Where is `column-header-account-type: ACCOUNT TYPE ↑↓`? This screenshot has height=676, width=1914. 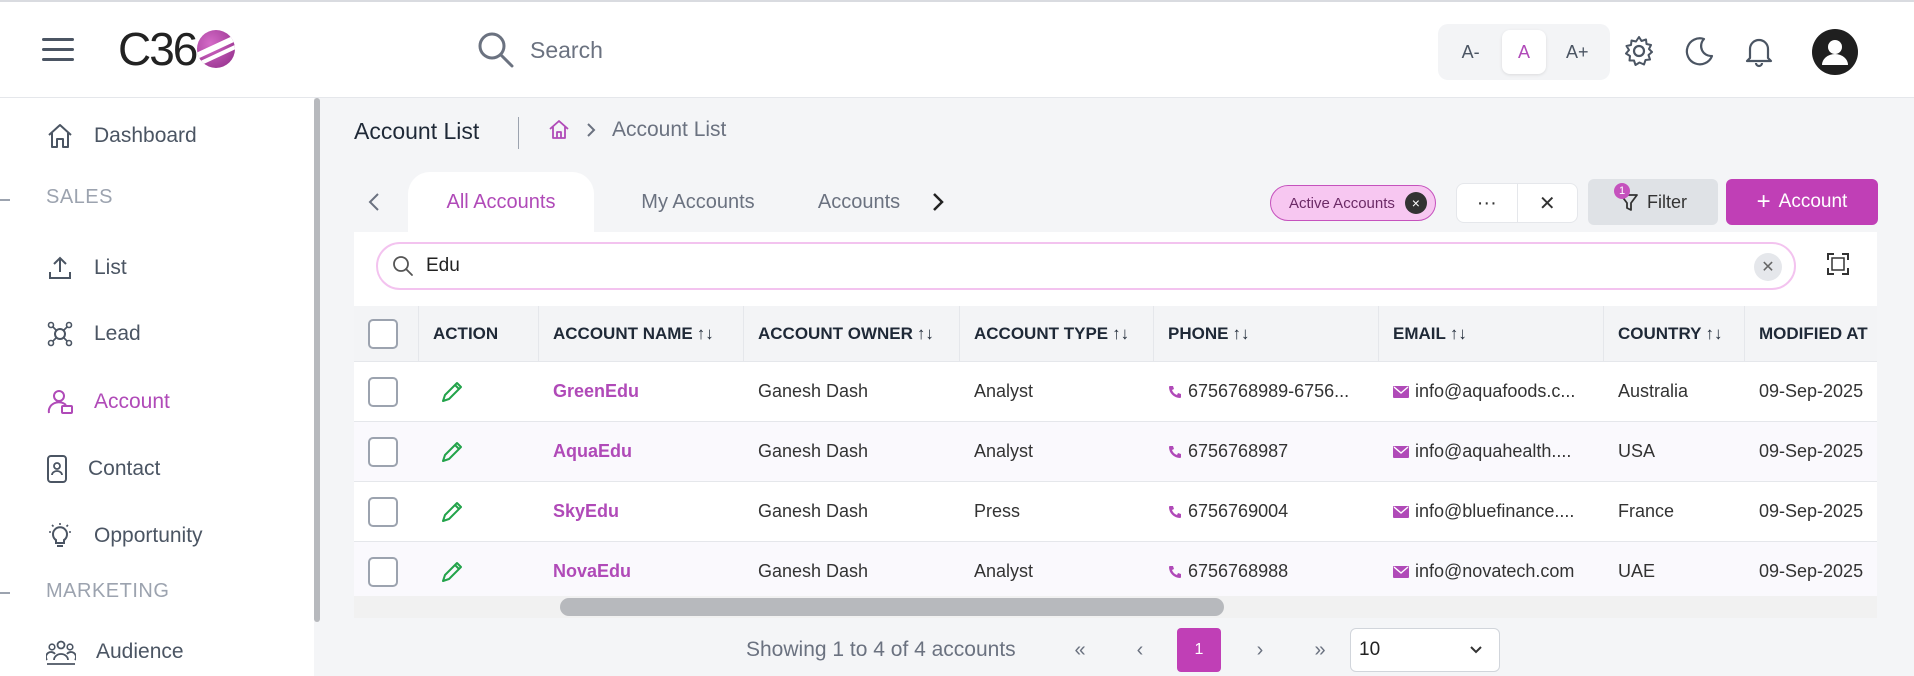 column-header-account-type: ACCOUNT TYPE ↑↓ is located at coordinates (1057, 333).